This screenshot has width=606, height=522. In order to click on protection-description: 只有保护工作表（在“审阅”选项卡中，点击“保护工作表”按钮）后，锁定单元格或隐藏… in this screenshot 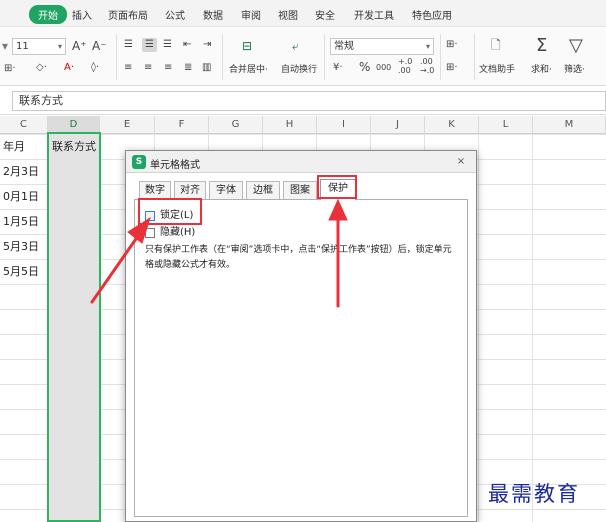, I will do `click(298, 257)`.